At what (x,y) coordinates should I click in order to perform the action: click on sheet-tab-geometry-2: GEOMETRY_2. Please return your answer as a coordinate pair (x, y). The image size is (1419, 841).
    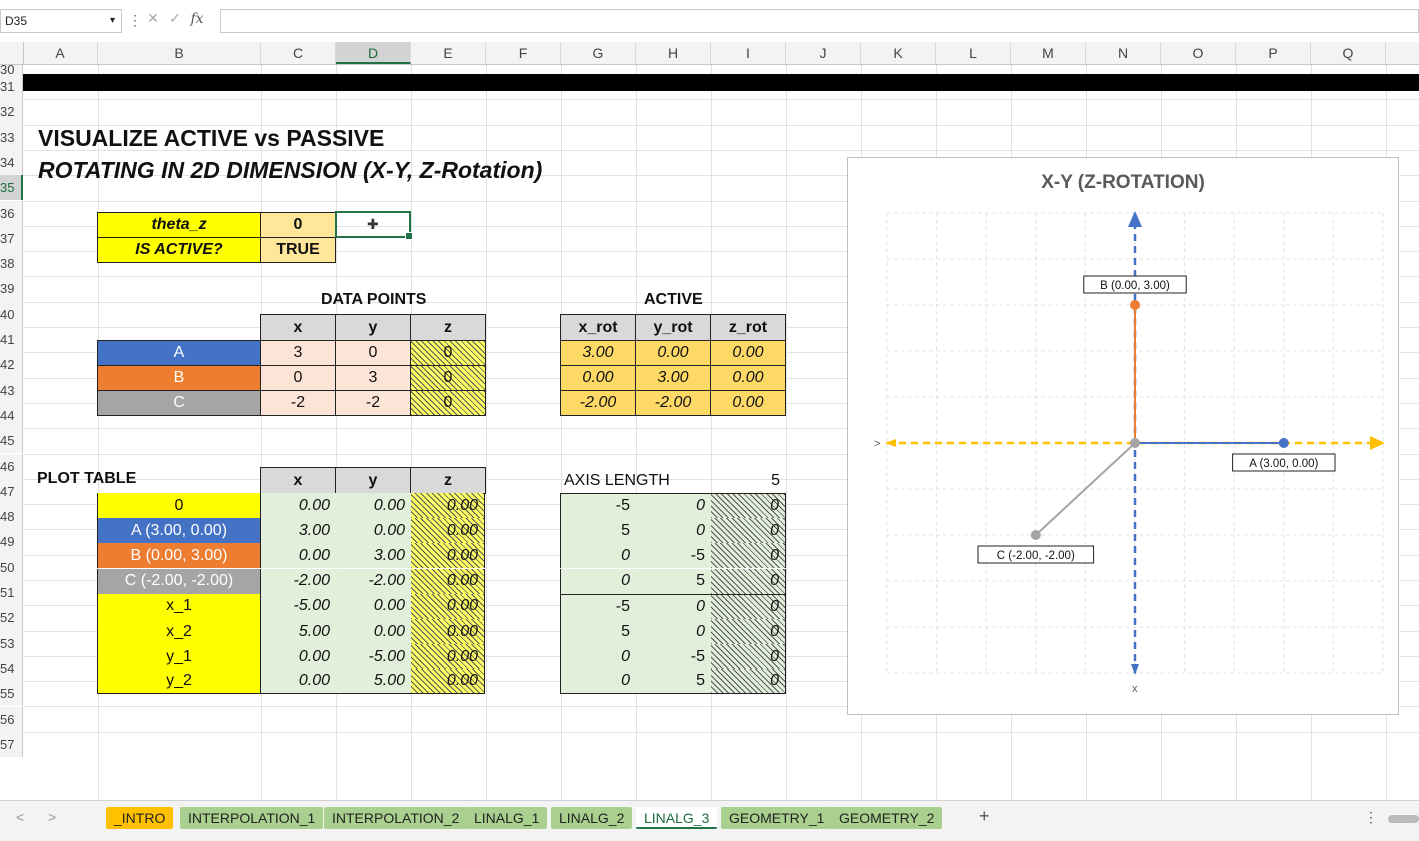
    Looking at the image, I should click on (887, 818).